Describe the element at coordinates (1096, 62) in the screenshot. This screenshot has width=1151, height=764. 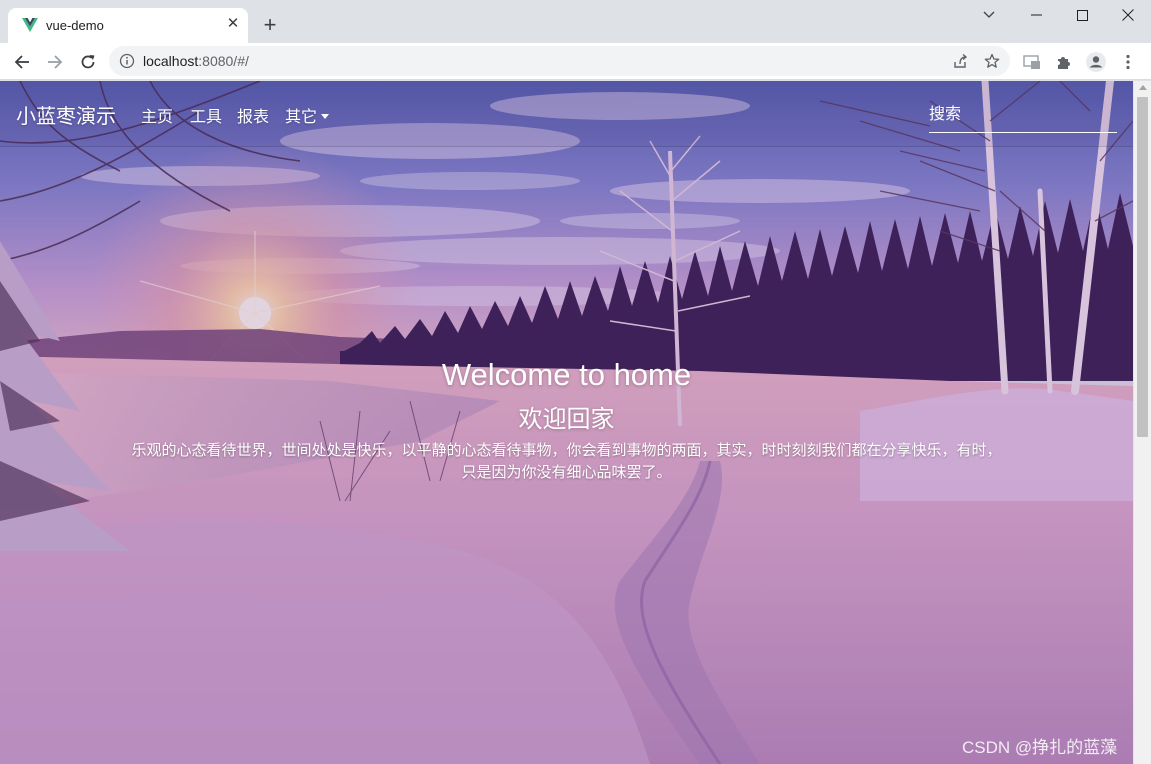
I see `profile-icon` at that location.